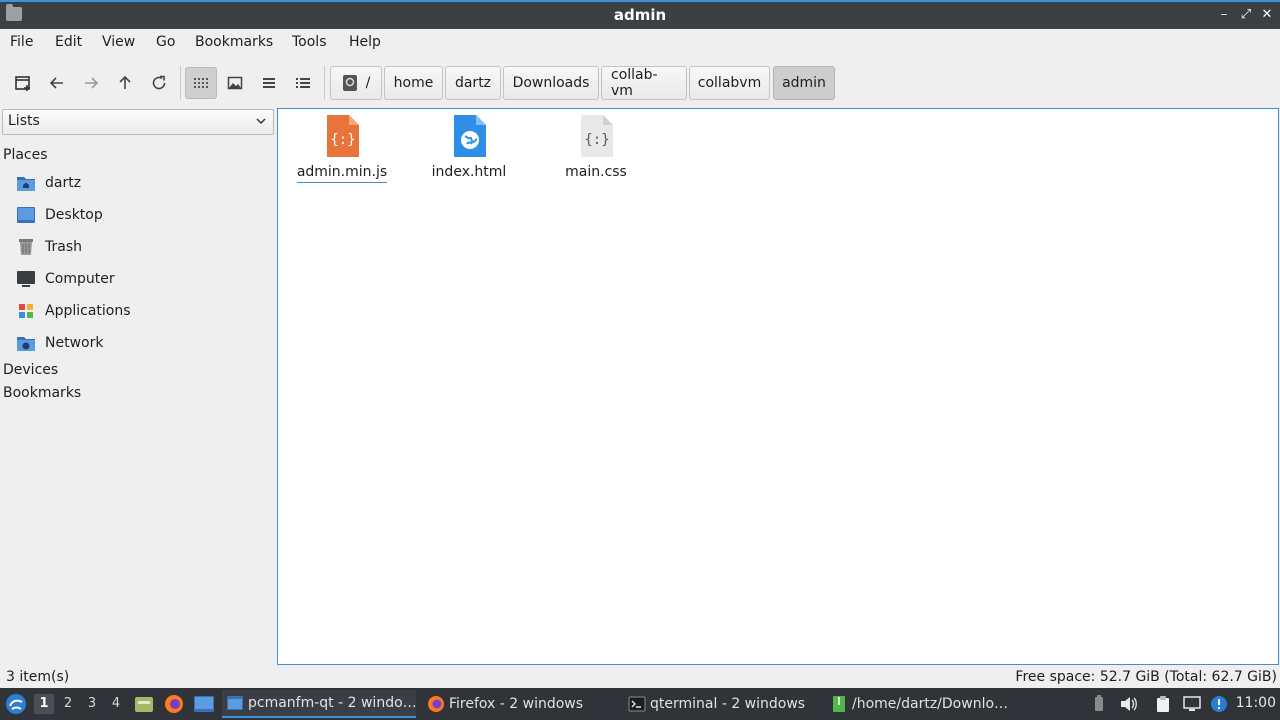  What do you see at coordinates (141, 343) in the screenshot?
I see `place-network: Network` at bounding box center [141, 343].